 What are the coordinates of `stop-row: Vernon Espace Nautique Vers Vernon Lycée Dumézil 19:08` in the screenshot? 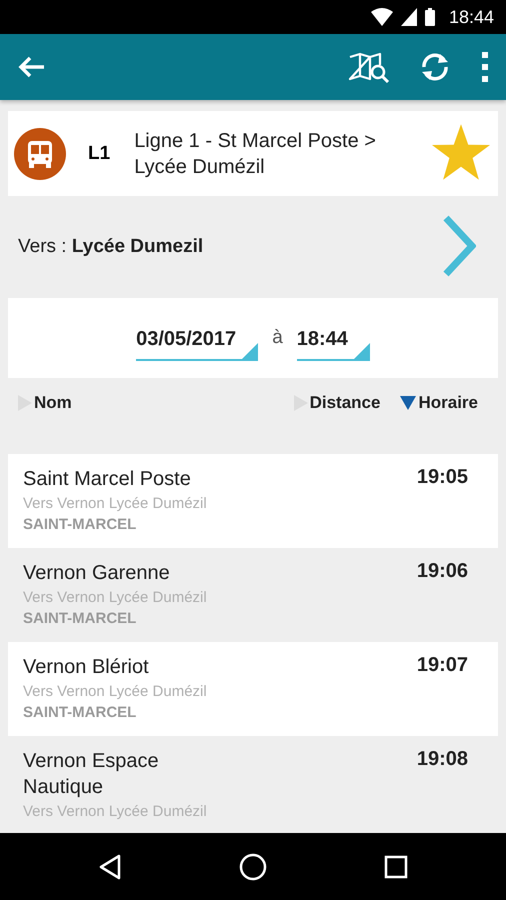 It's located at (253, 784).